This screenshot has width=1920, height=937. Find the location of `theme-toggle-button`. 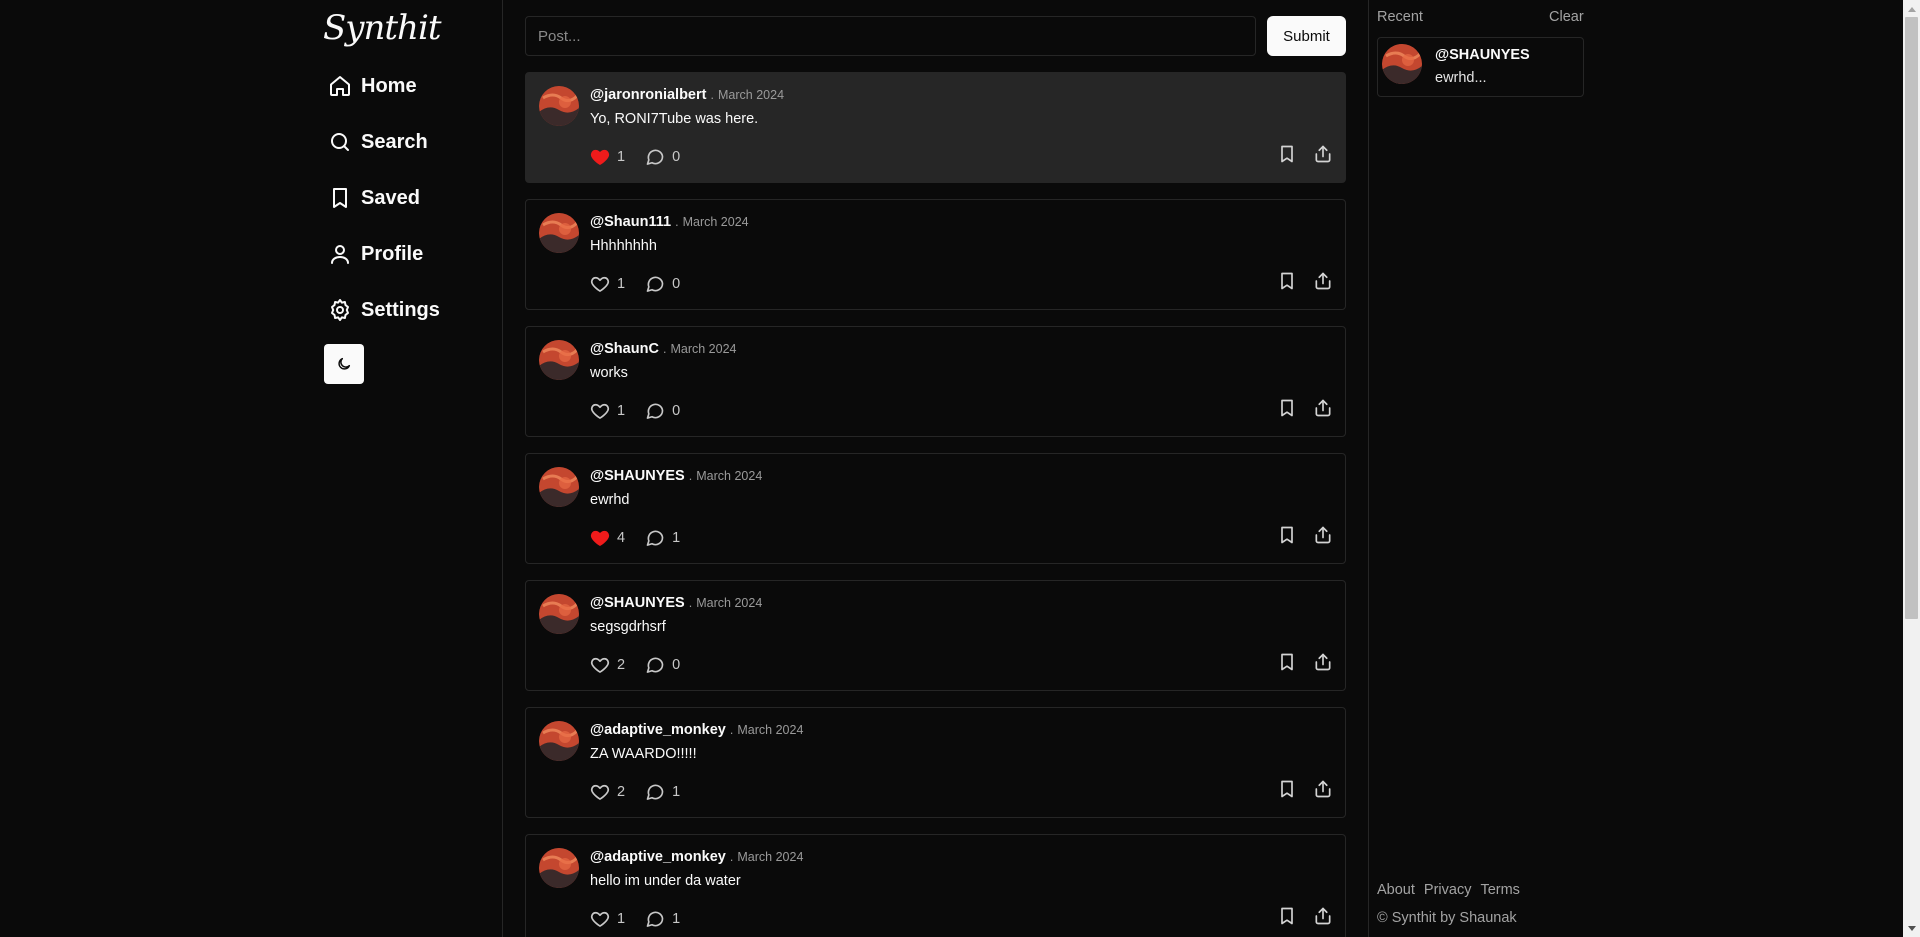

theme-toggle-button is located at coordinates (344, 364).